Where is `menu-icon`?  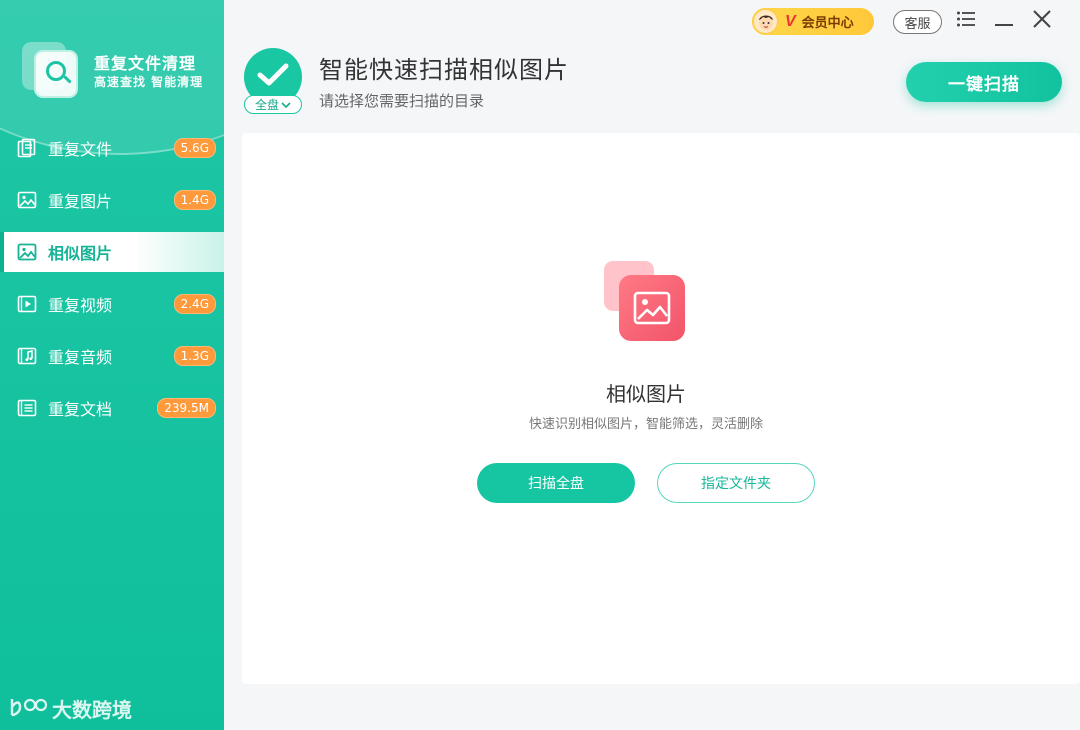
menu-icon is located at coordinates (966, 21).